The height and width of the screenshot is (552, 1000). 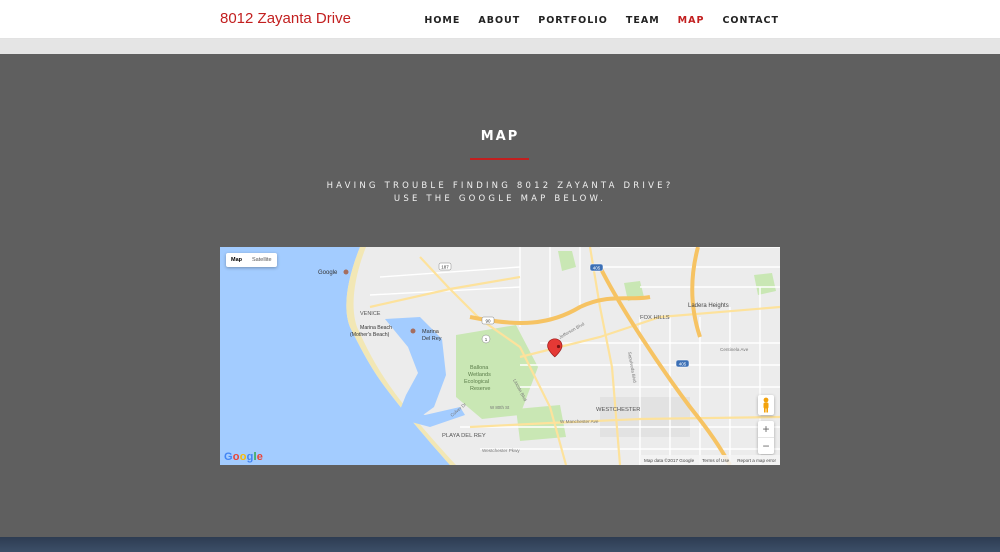 What do you see at coordinates (766, 429) in the screenshot?
I see `zoom-in-button: +` at bounding box center [766, 429].